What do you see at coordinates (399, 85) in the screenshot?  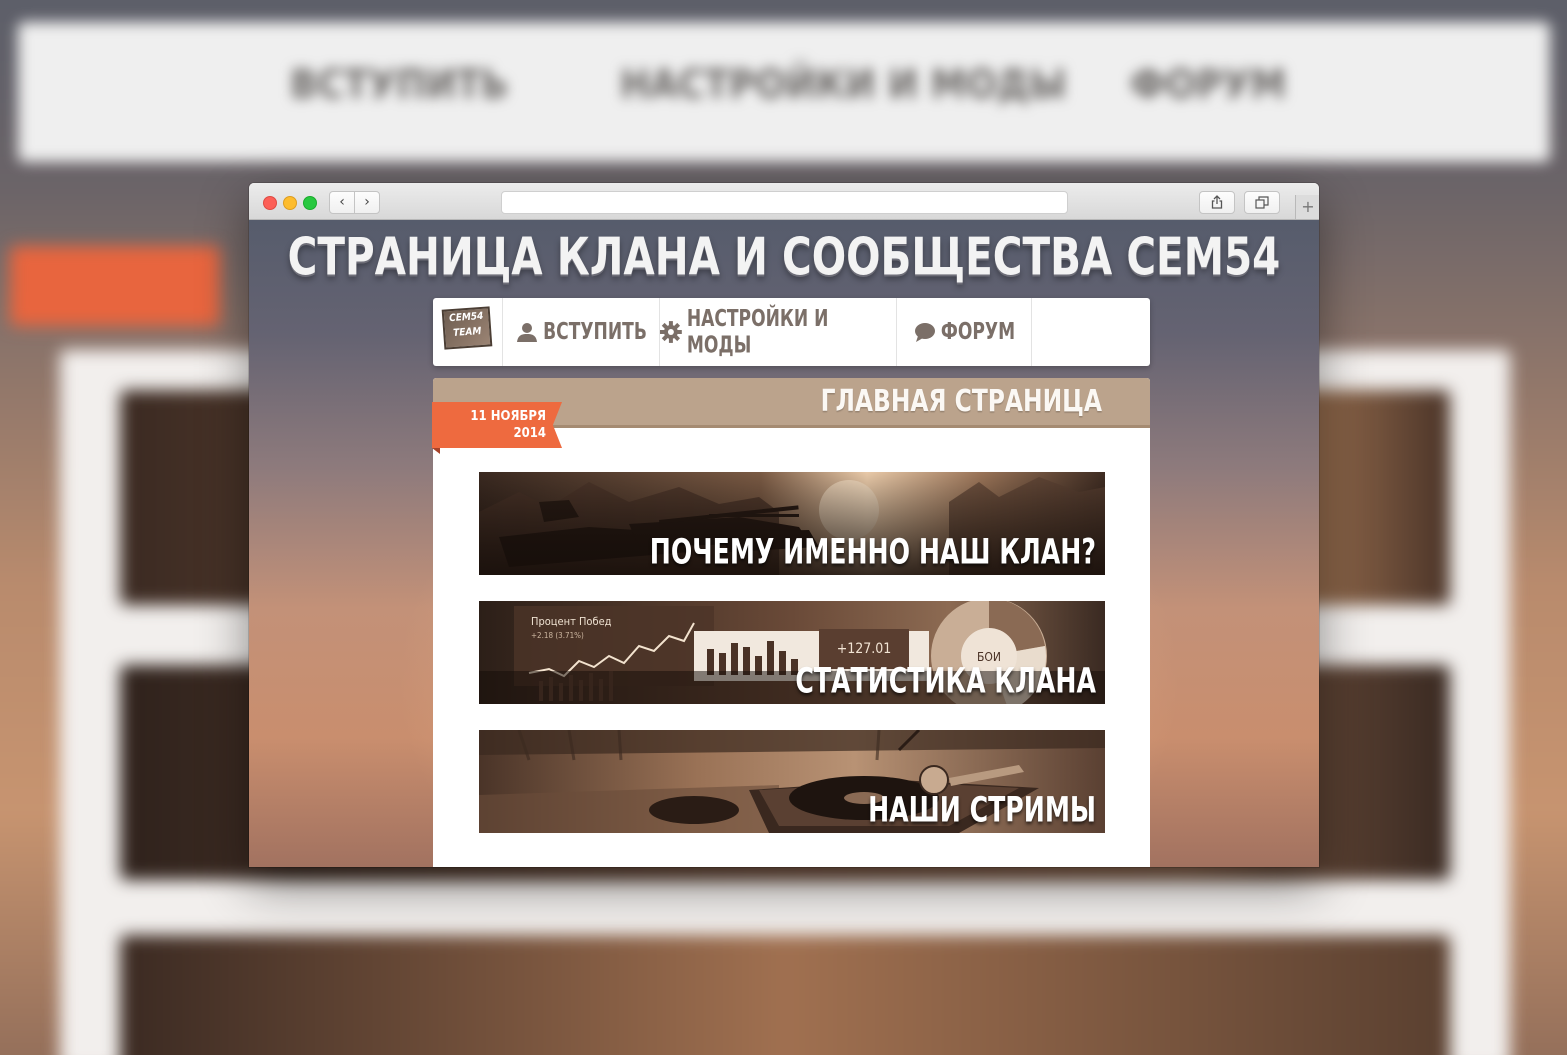 I see `background-menu-item-join: ВСТУПИТЬ` at bounding box center [399, 85].